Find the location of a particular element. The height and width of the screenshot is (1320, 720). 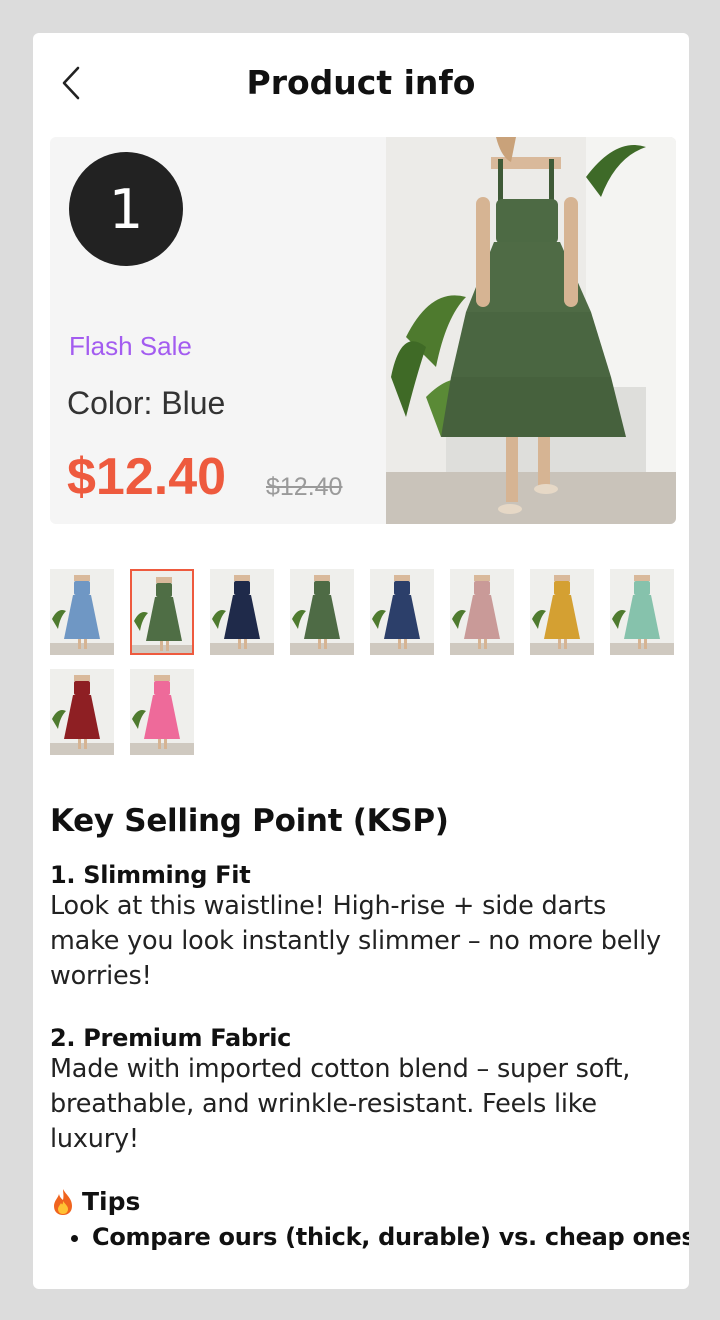

flash-sale-label: Flash Sale is located at coordinates (130, 346).